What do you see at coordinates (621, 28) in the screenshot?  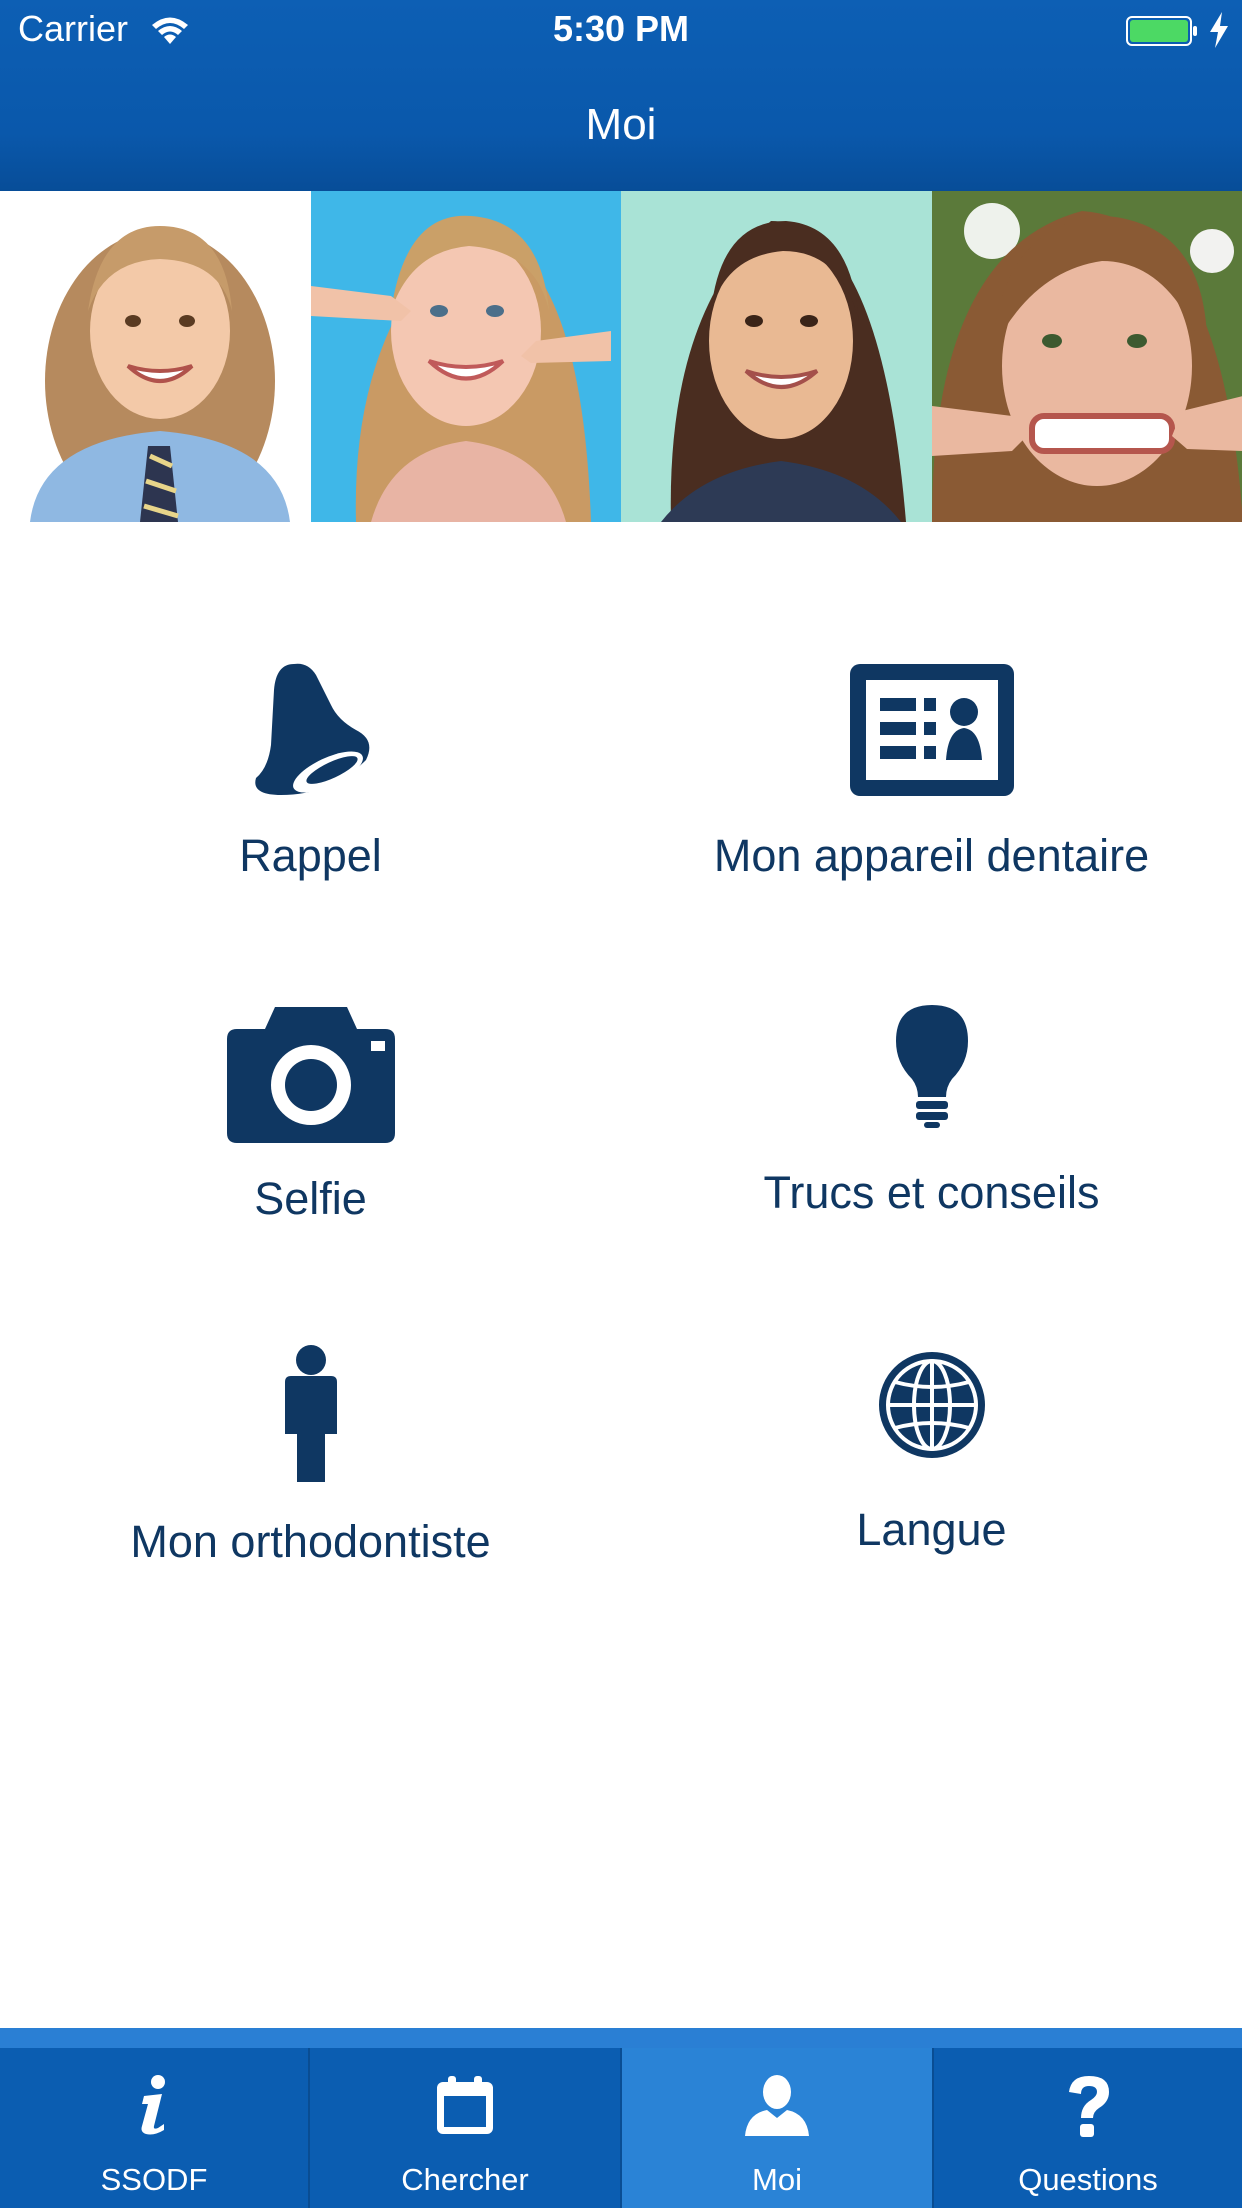 I see `status-time: 5:30 PM` at bounding box center [621, 28].